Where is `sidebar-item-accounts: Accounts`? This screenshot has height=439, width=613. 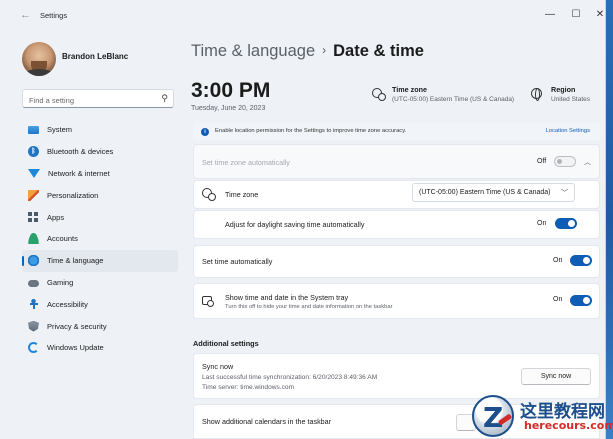 sidebar-item-accounts: Accounts is located at coordinates (100, 239).